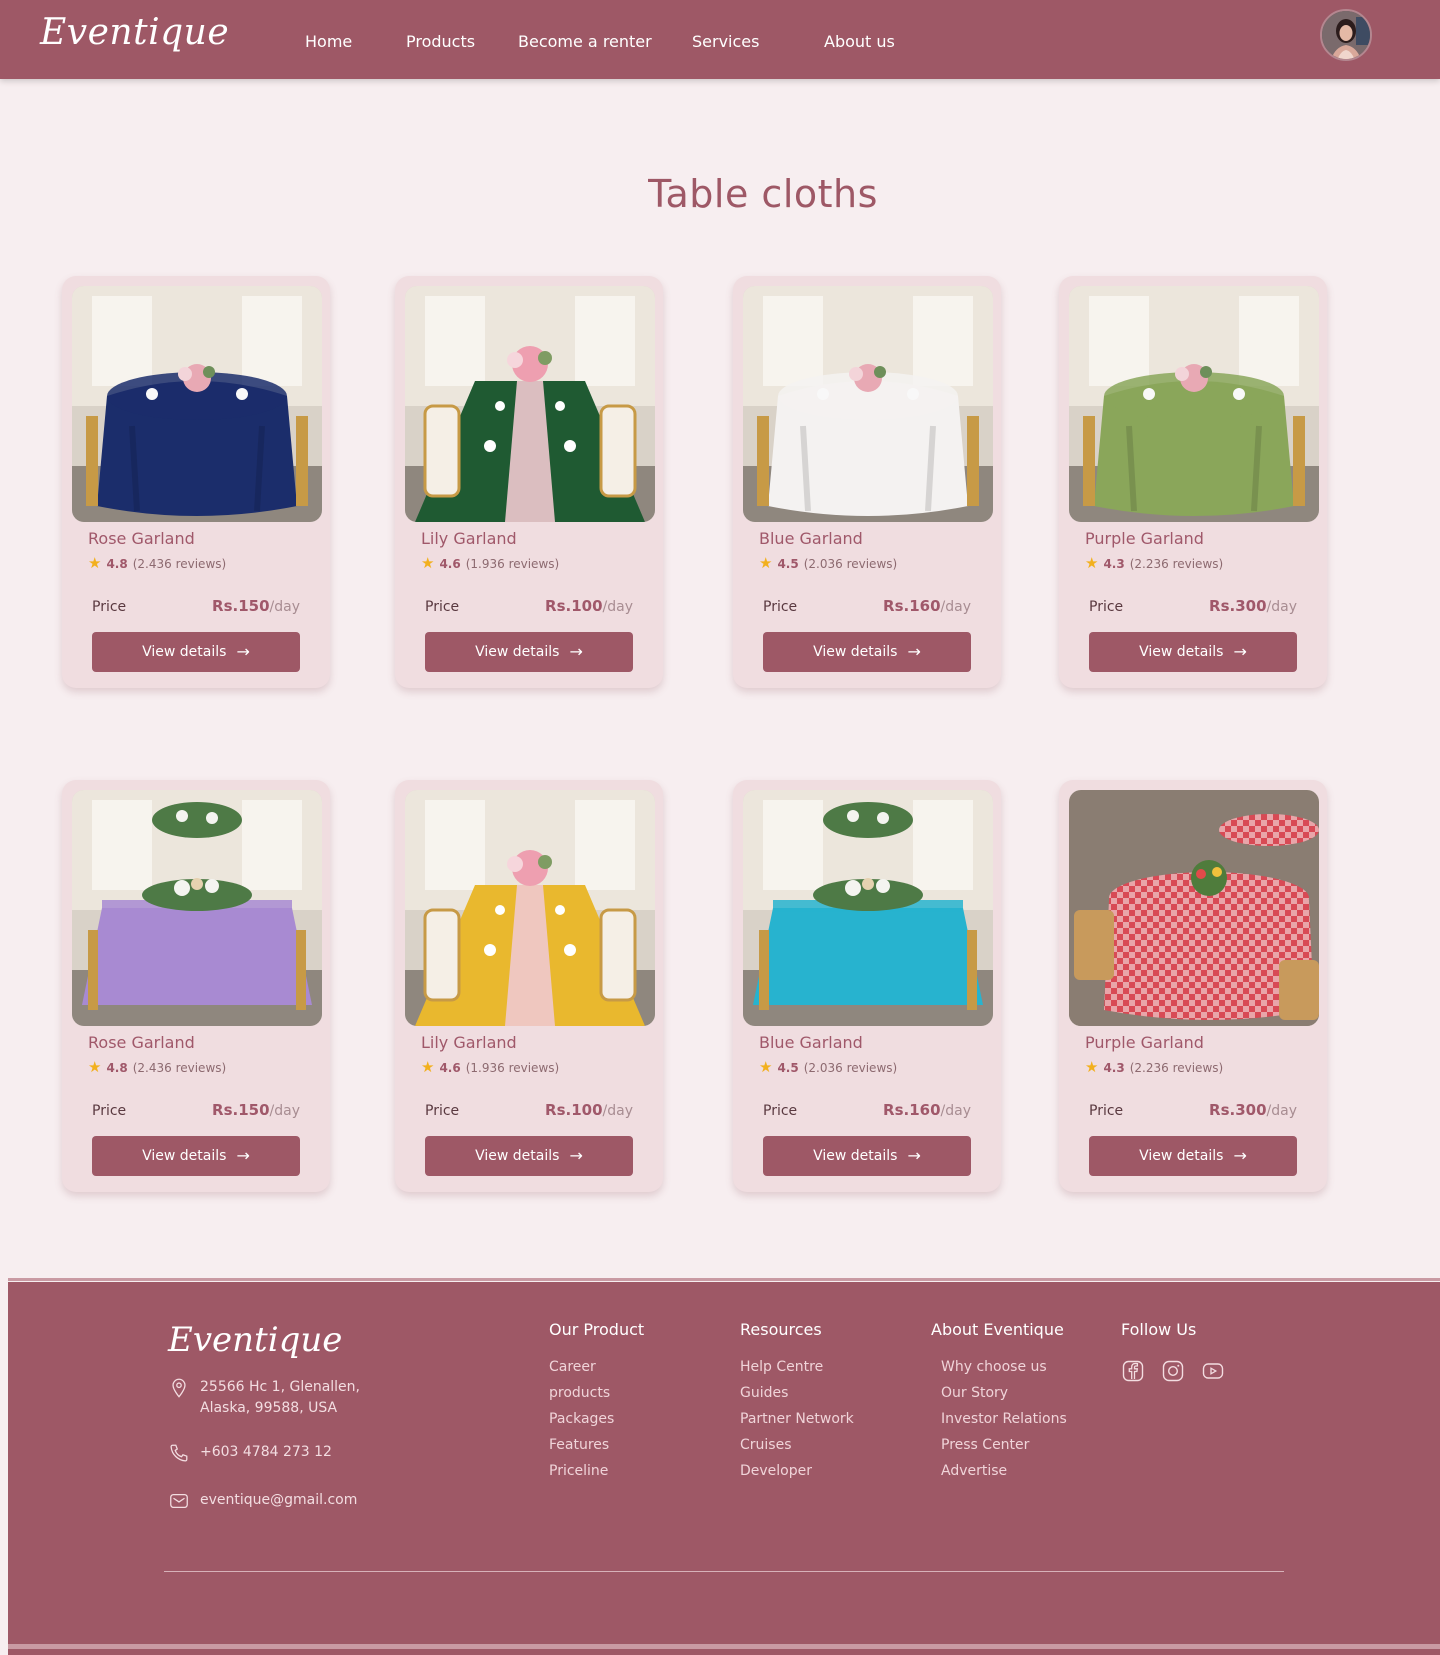 Image resolution: width=1440 pixels, height=1655 pixels. Describe the element at coordinates (243, 1155) in the screenshot. I see `arrow-right-icon: →` at that location.